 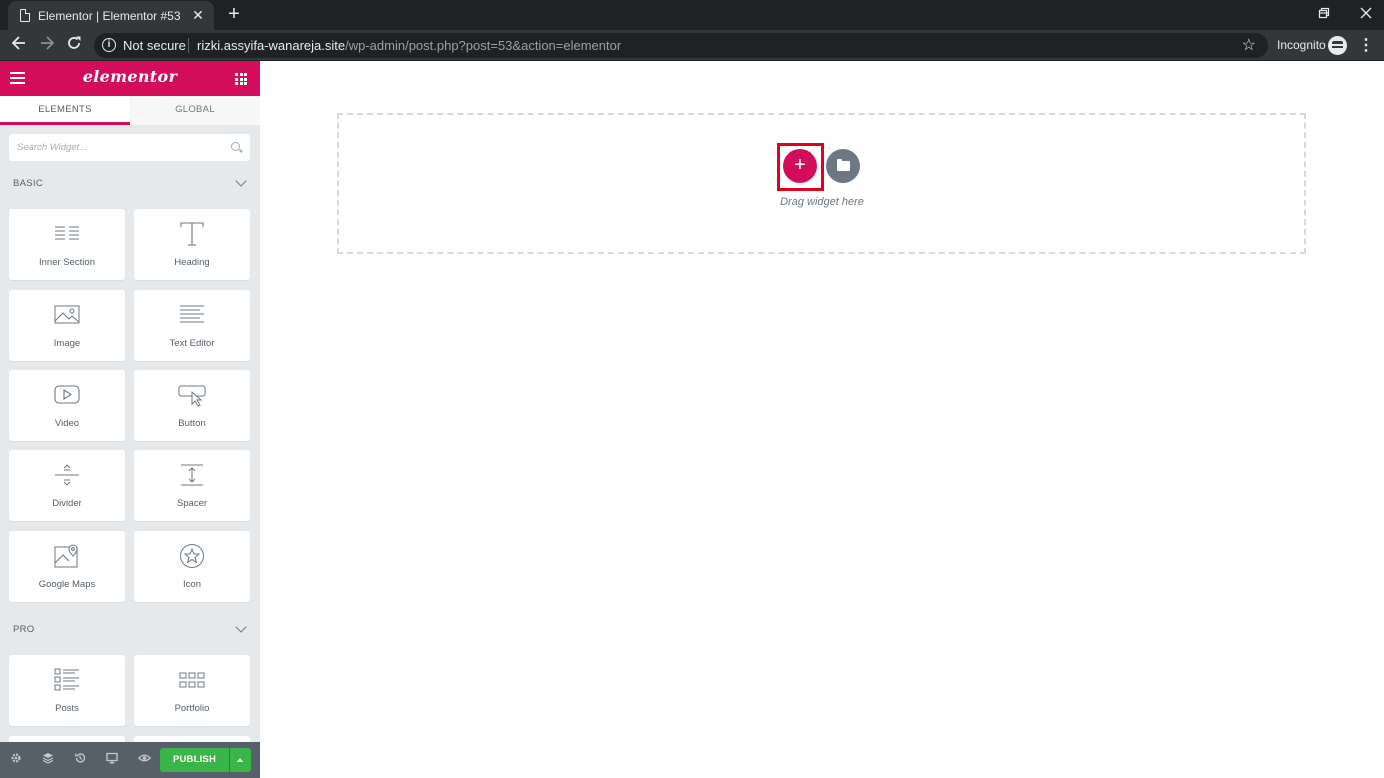 What do you see at coordinates (65, 110) in the screenshot?
I see `tab-elements: ELEMENTS` at bounding box center [65, 110].